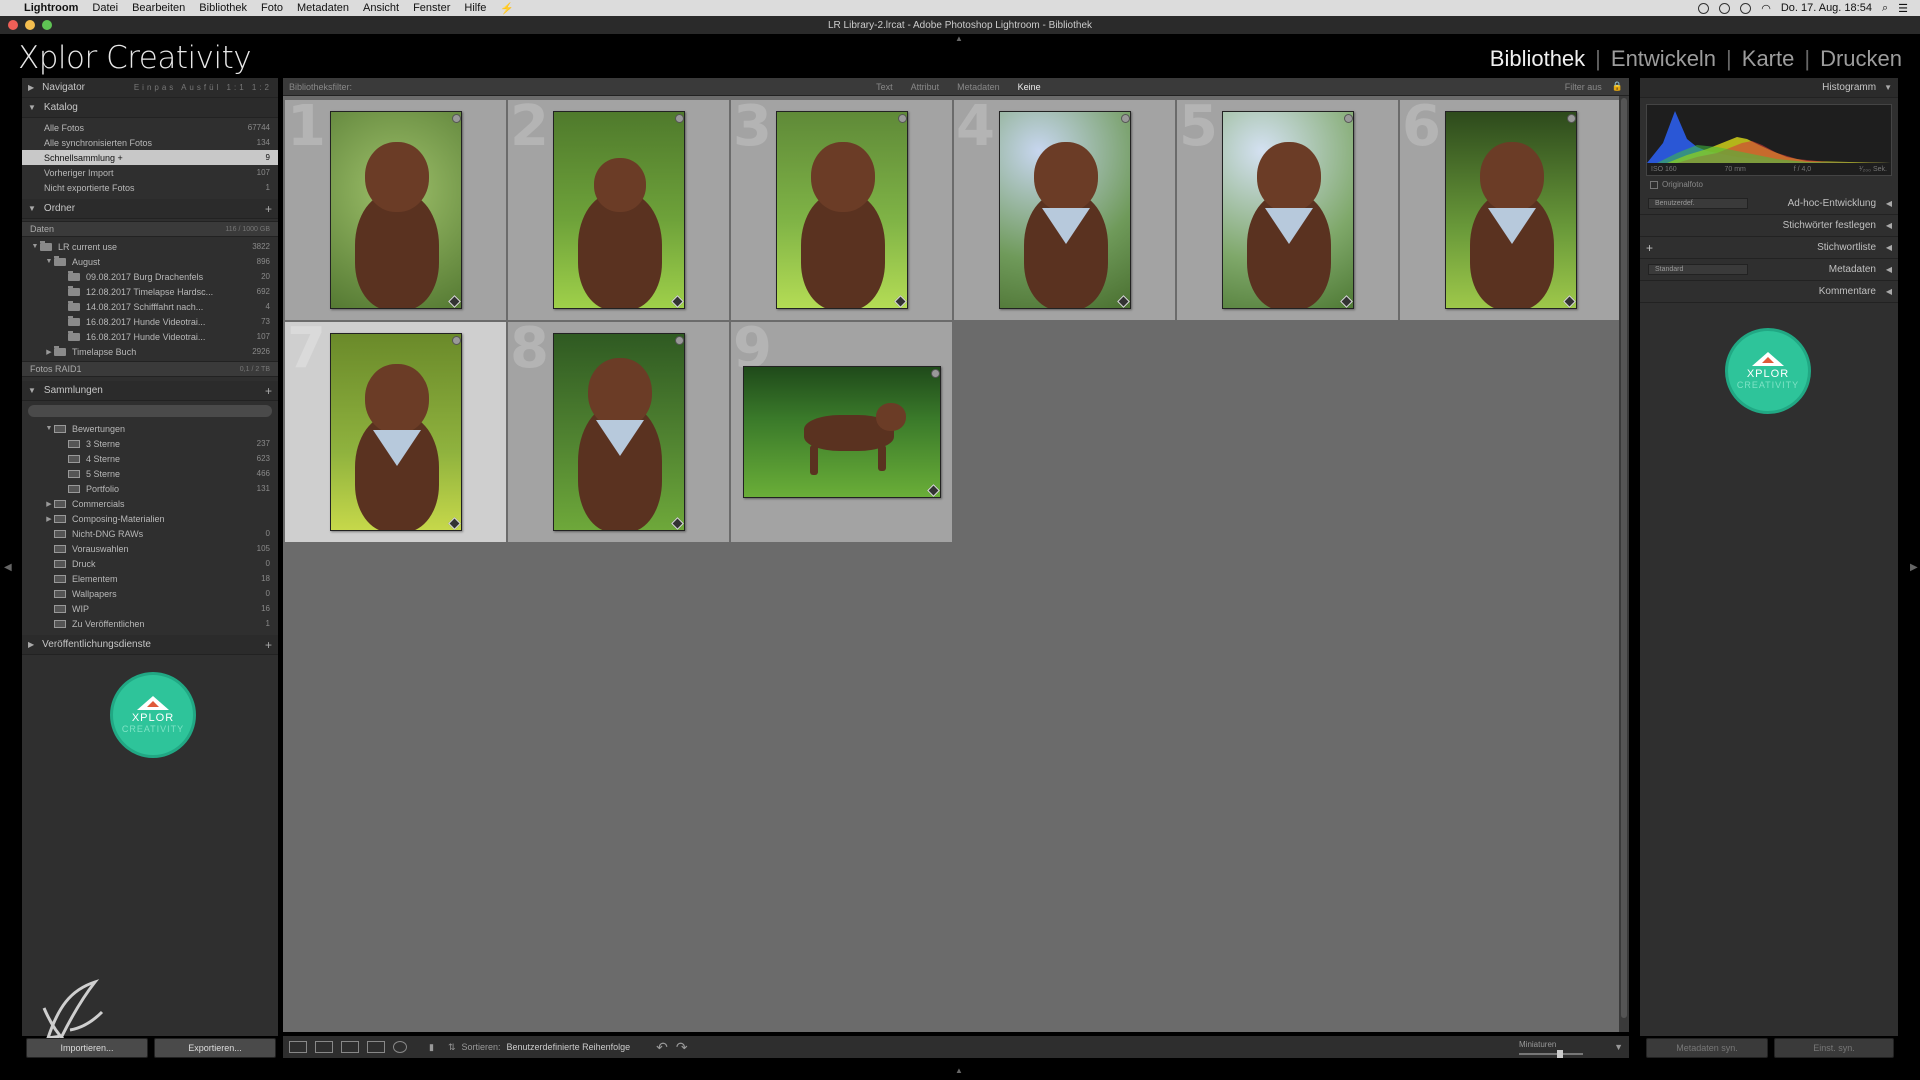  What do you see at coordinates (150, 411) in the screenshot?
I see `collection-search-input` at bounding box center [150, 411].